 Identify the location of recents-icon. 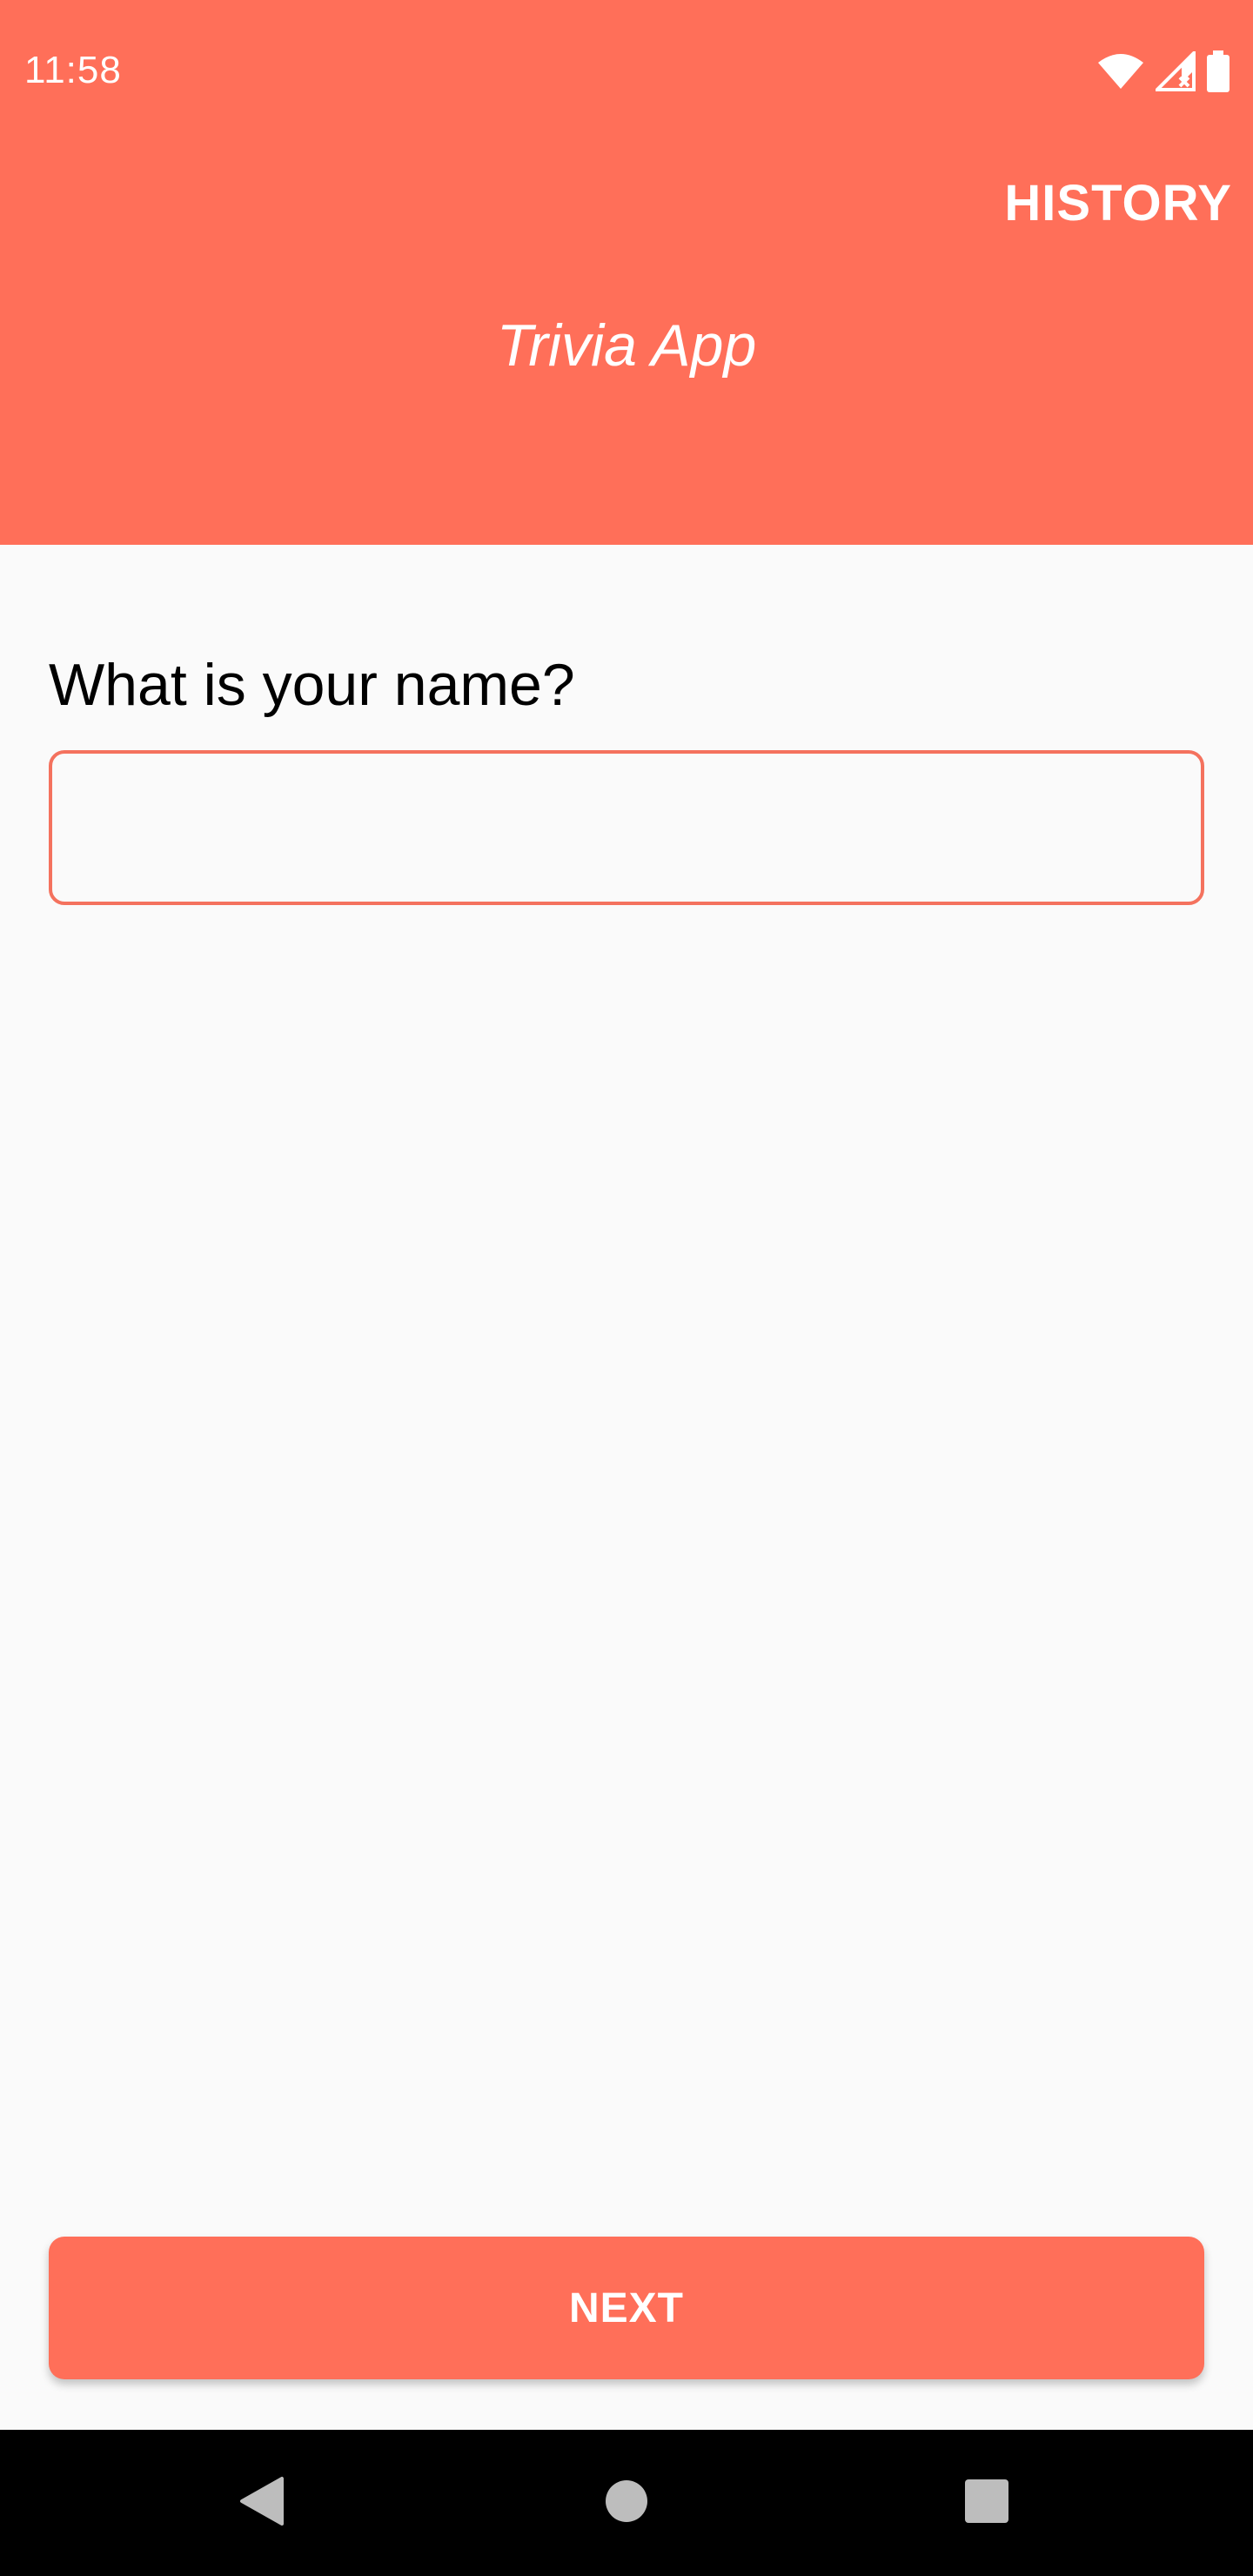
(986, 2504).